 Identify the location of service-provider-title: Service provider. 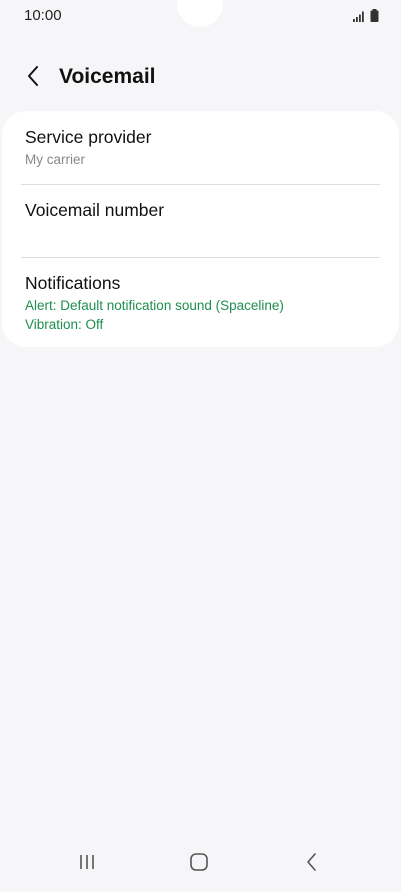
(88, 137).